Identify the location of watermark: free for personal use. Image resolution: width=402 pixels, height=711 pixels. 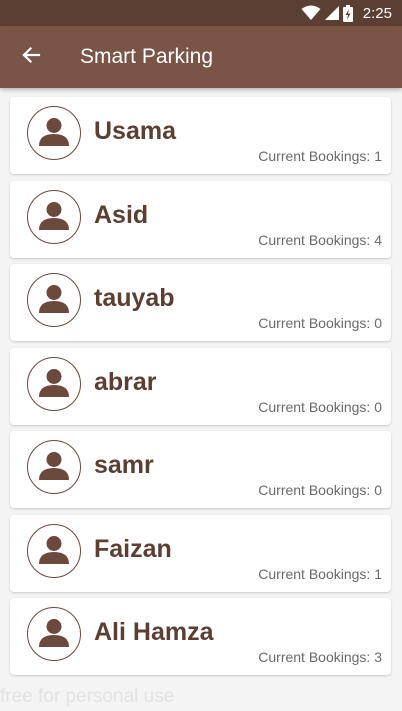
(87, 696).